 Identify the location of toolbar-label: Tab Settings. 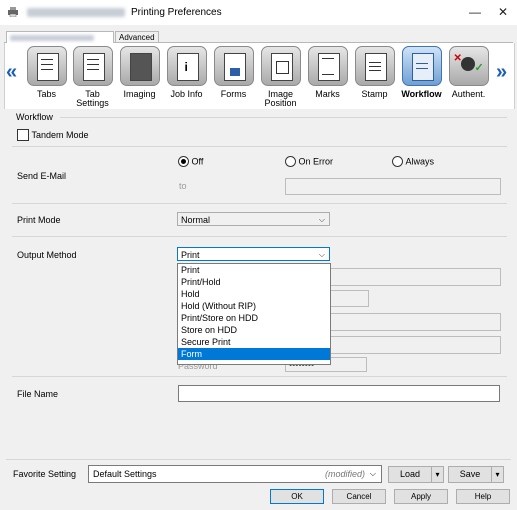
(92, 98).